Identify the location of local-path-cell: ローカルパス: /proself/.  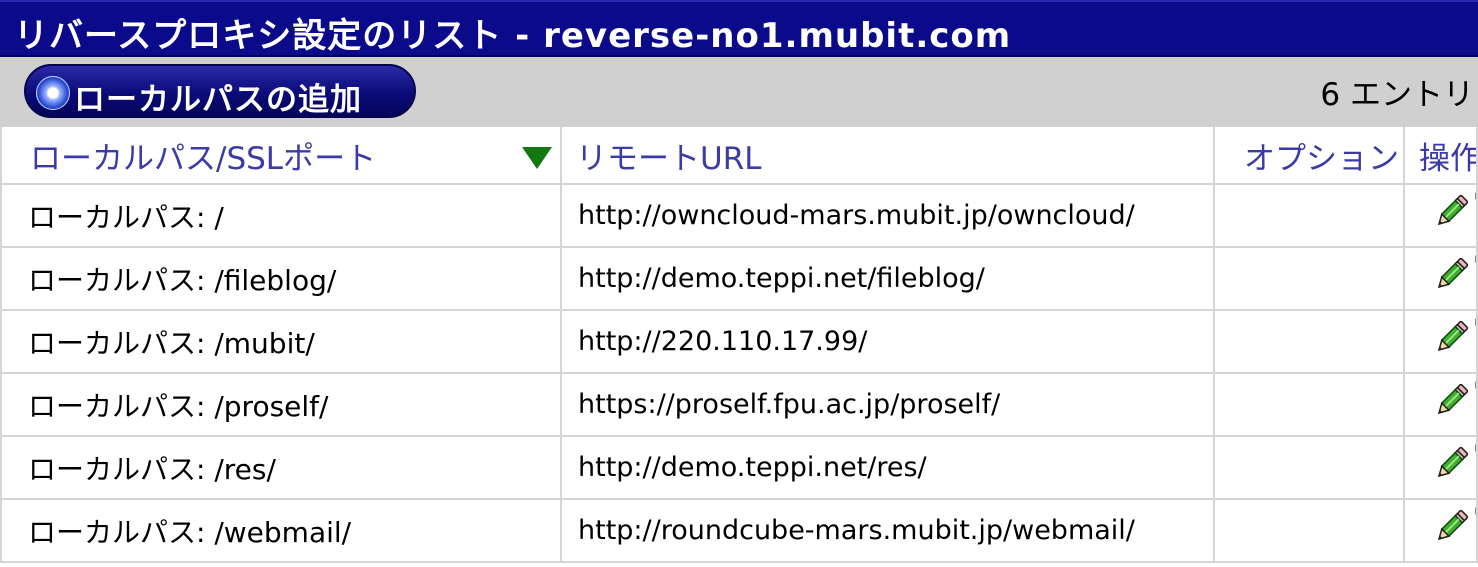
(281, 404).